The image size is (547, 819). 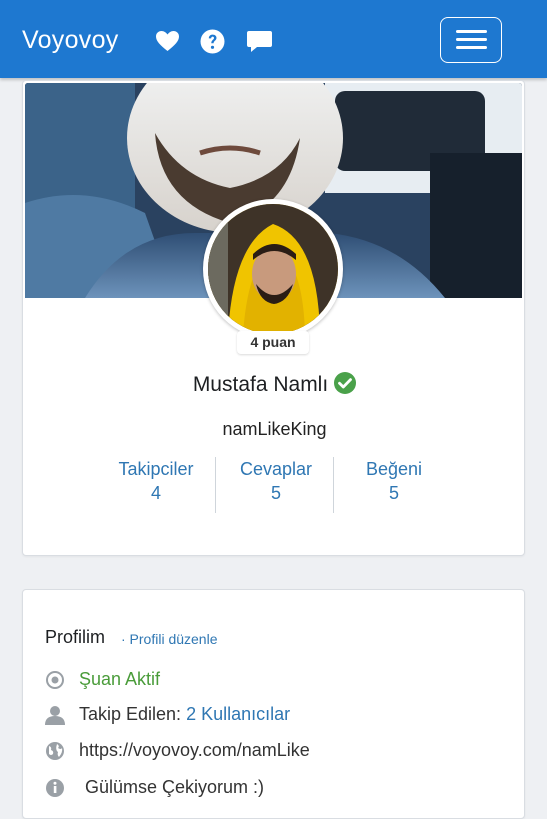 What do you see at coordinates (276, 469) in the screenshot?
I see `stat-answers-label: Cevaplar` at bounding box center [276, 469].